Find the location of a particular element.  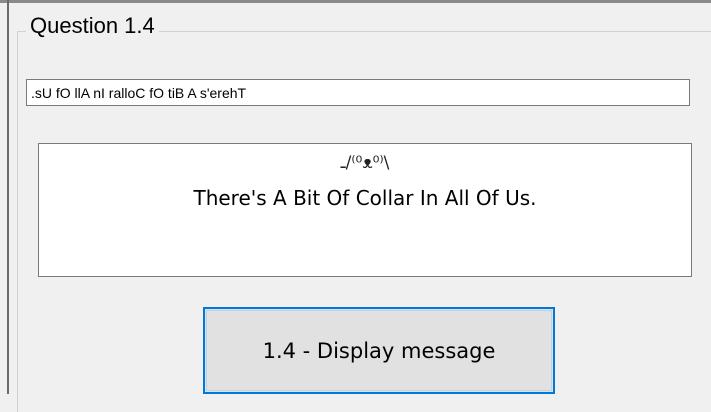

groupbox-title: Question 1.4 is located at coordinates (92, 26).